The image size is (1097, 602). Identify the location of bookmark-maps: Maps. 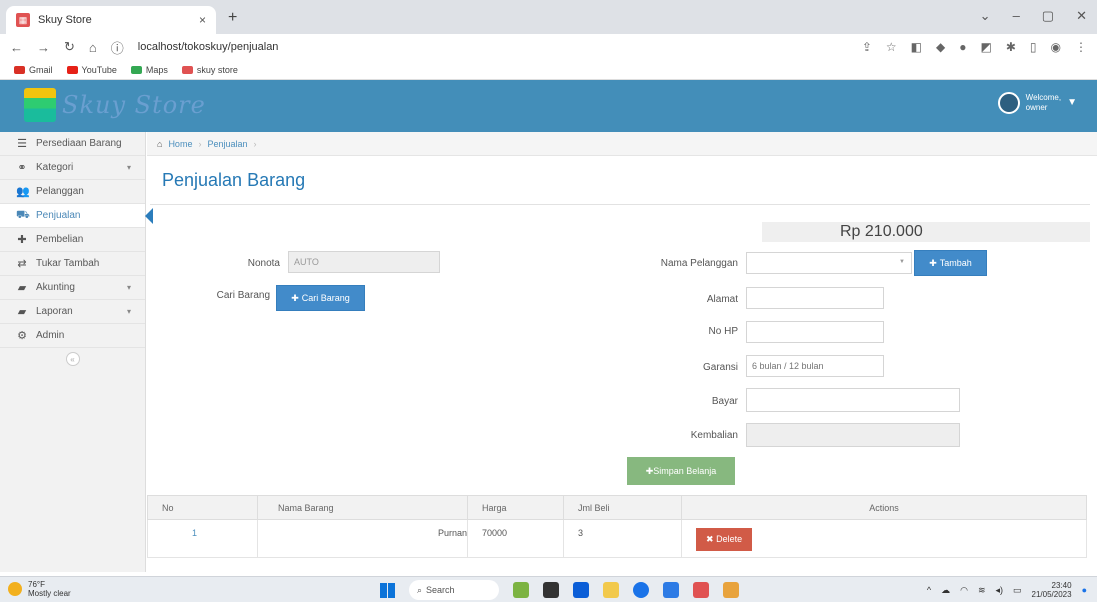
(149, 70).